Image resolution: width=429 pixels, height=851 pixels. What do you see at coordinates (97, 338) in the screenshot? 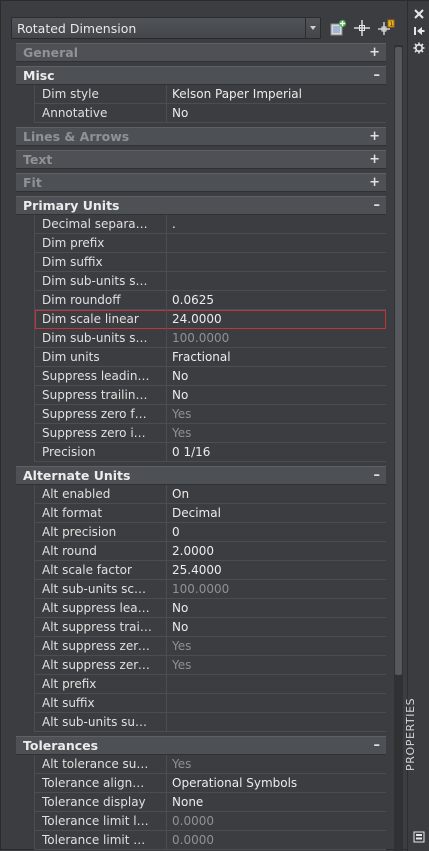
I see `property-name: Dim sub-units scale` at bounding box center [97, 338].